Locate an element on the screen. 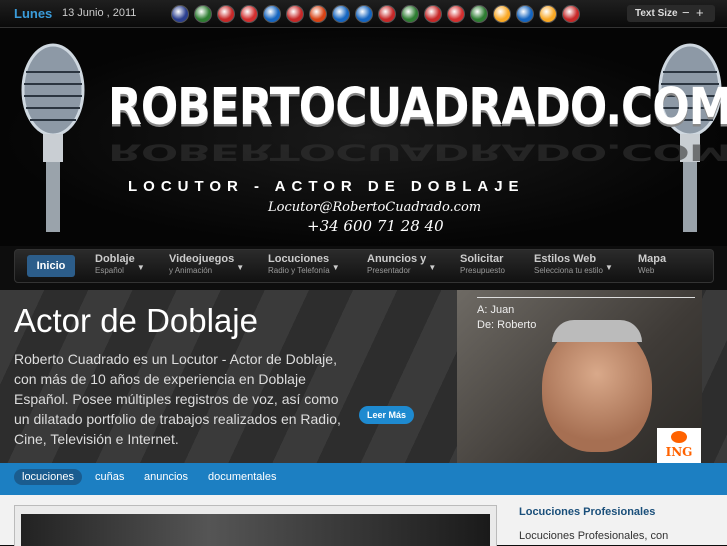  nav-item-solicitar: Solicitar Presupuesto is located at coordinates (482, 266).